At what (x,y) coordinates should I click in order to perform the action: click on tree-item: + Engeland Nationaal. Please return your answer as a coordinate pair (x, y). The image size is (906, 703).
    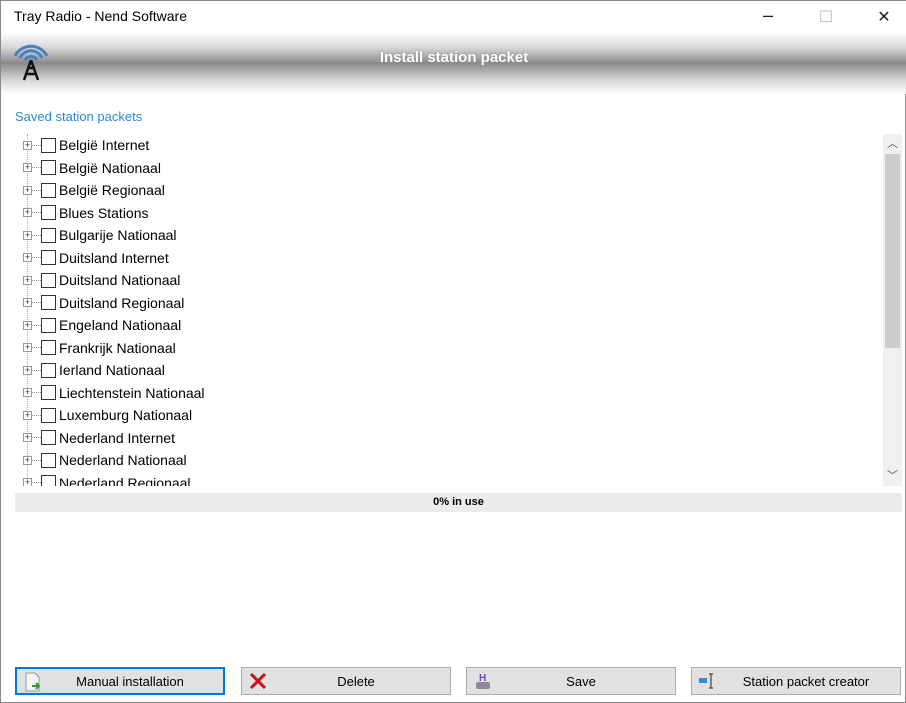
    Looking at the image, I should click on (102, 325).